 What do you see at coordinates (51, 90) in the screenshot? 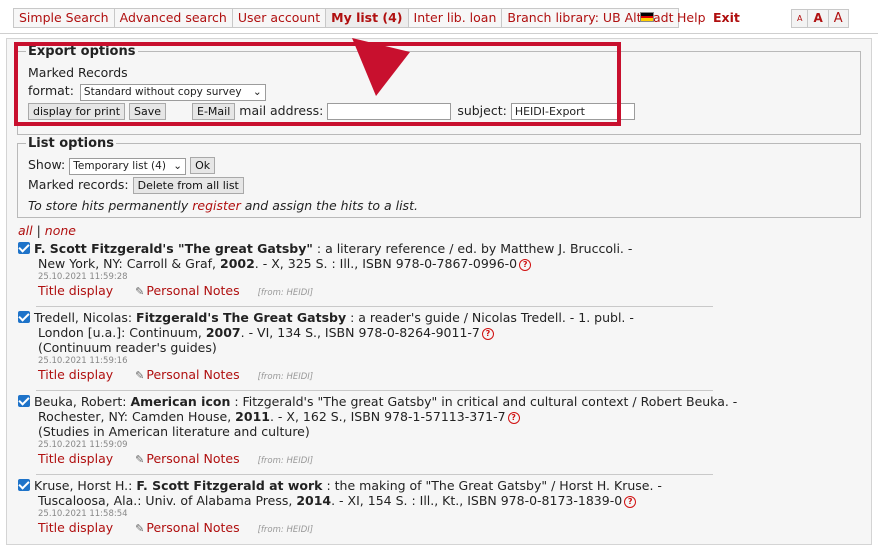
I see `format-label: format:` at bounding box center [51, 90].